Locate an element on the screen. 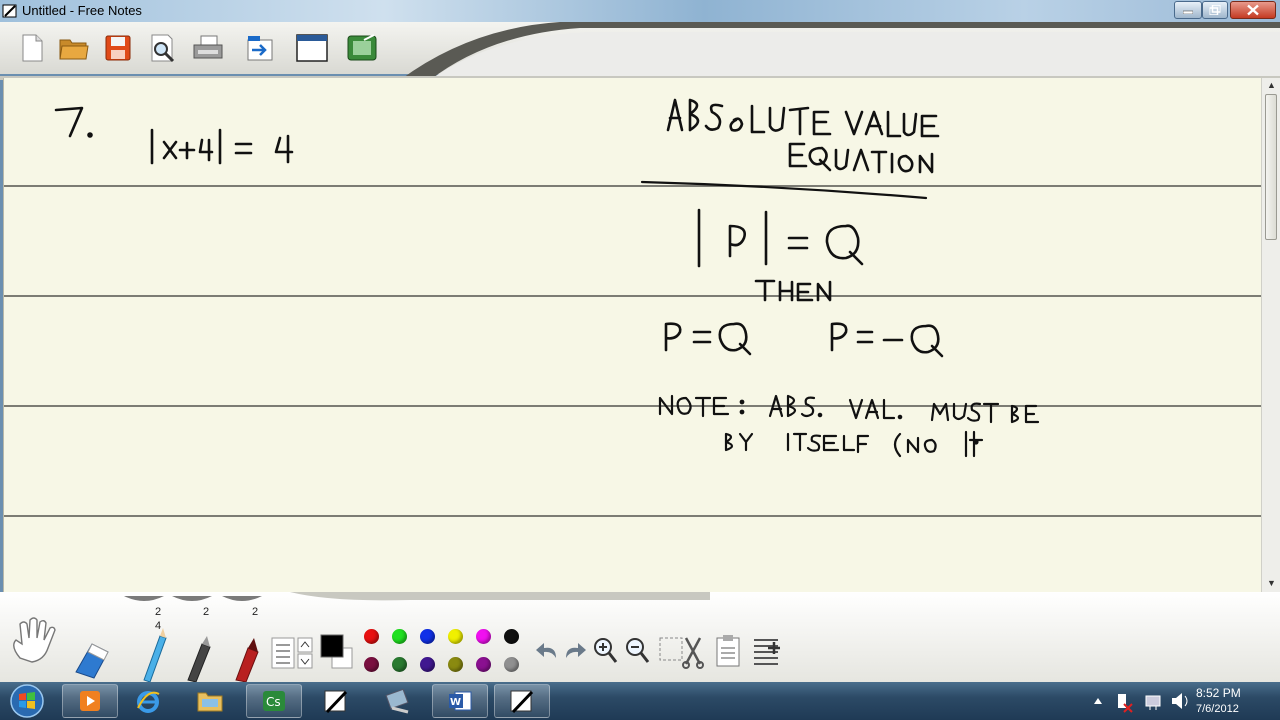  color-swatch-black is located at coordinates (511, 636).